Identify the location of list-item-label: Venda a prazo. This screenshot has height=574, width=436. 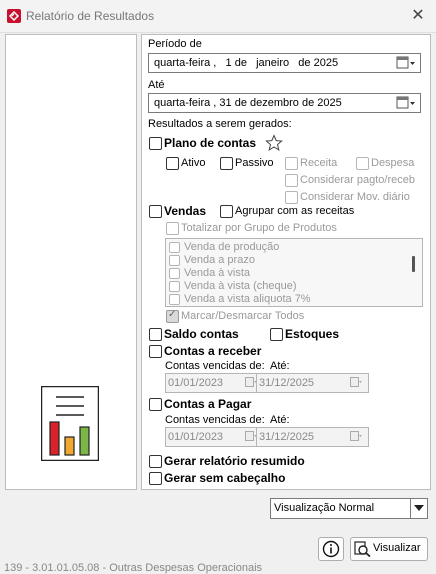
(219, 260).